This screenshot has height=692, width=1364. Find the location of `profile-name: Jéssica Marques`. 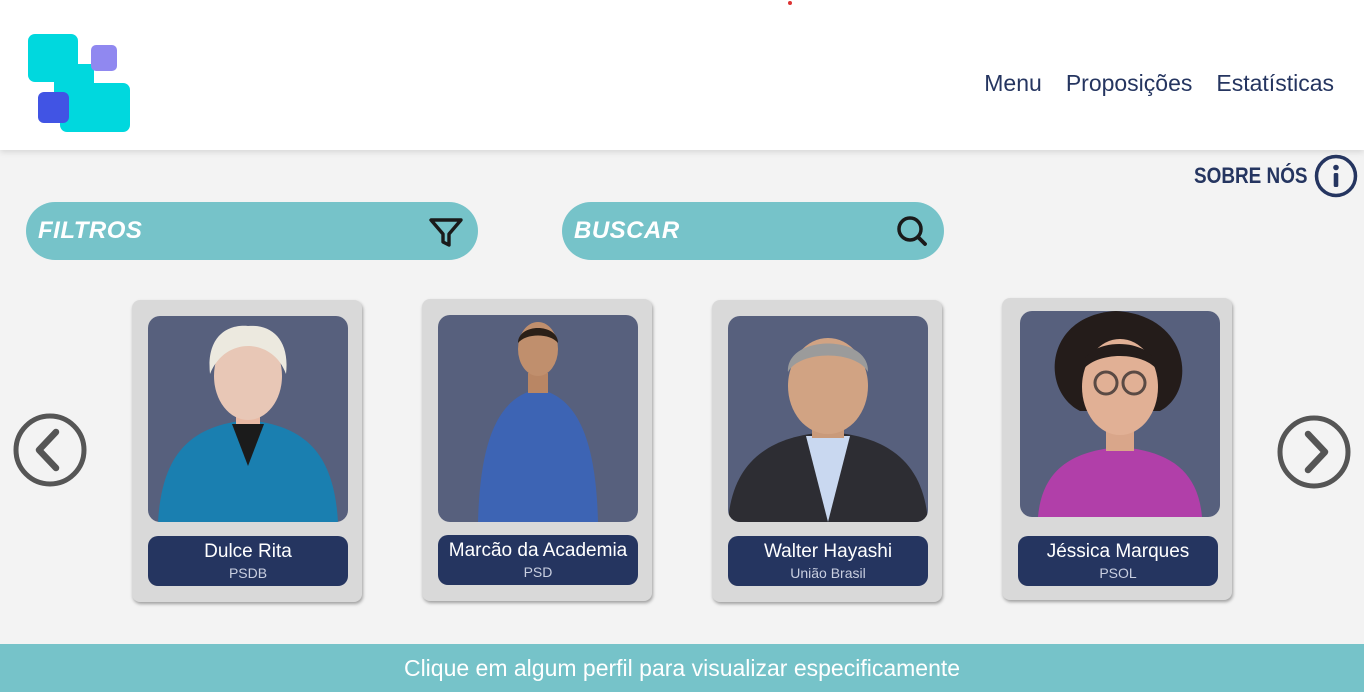

profile-name: Jéssica Marques is located at coordinates (1118, 551).